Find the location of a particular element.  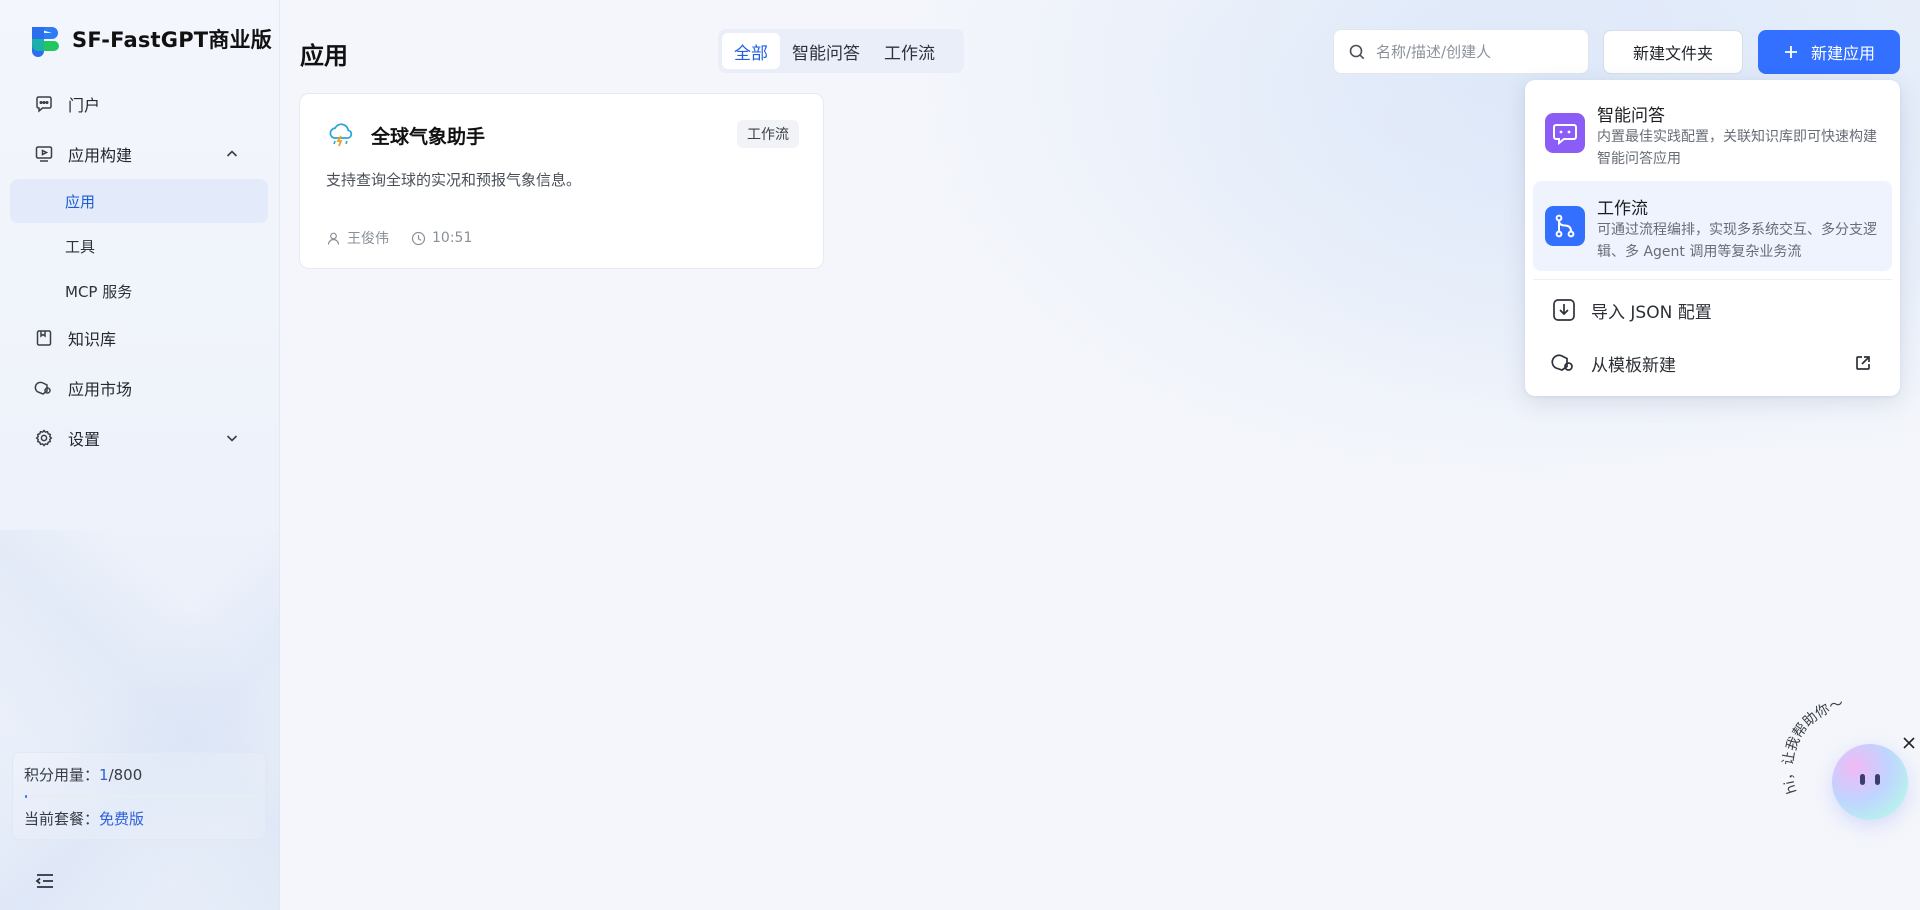

close-icon is located at coordinates (1909, 743).